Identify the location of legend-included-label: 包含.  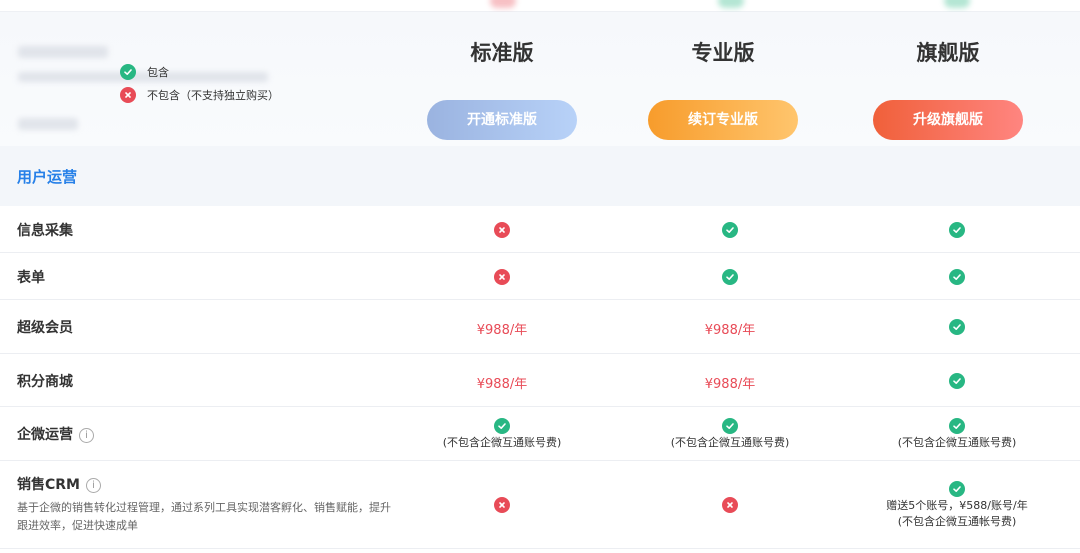
(158, 72).